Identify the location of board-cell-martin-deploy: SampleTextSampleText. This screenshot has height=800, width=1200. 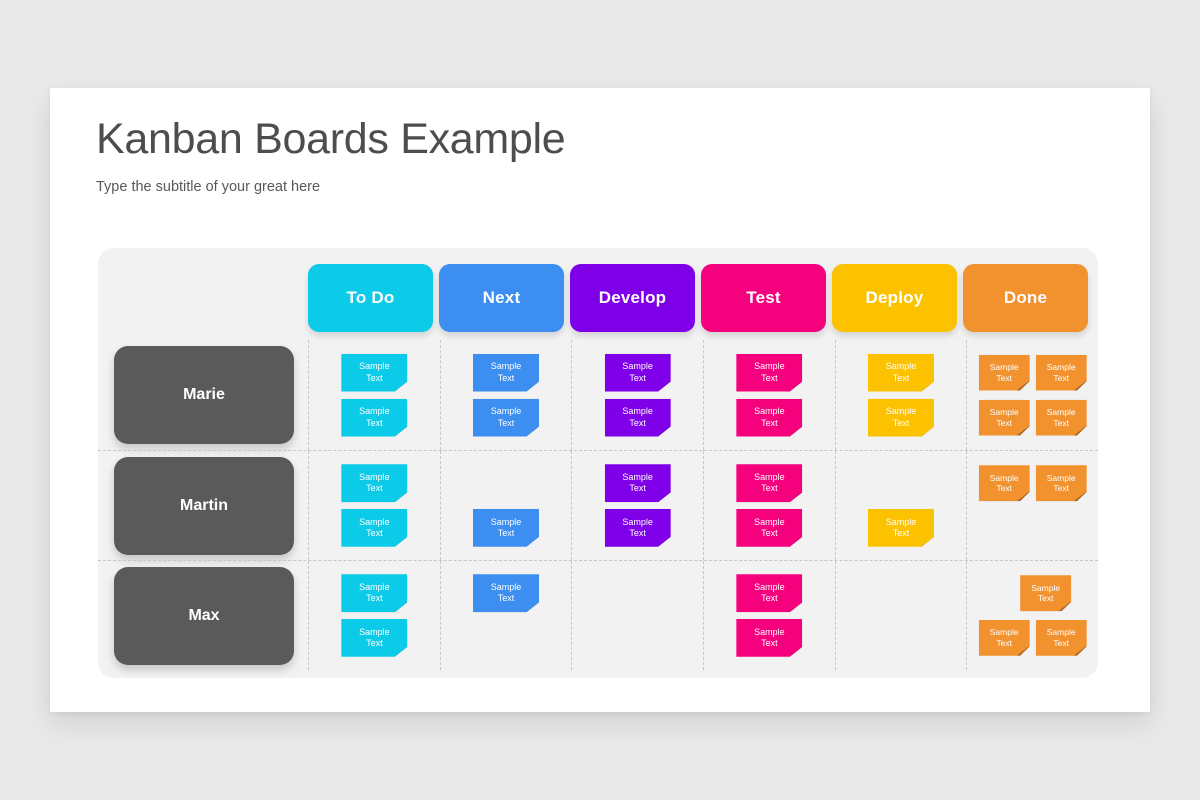
(900, 505).